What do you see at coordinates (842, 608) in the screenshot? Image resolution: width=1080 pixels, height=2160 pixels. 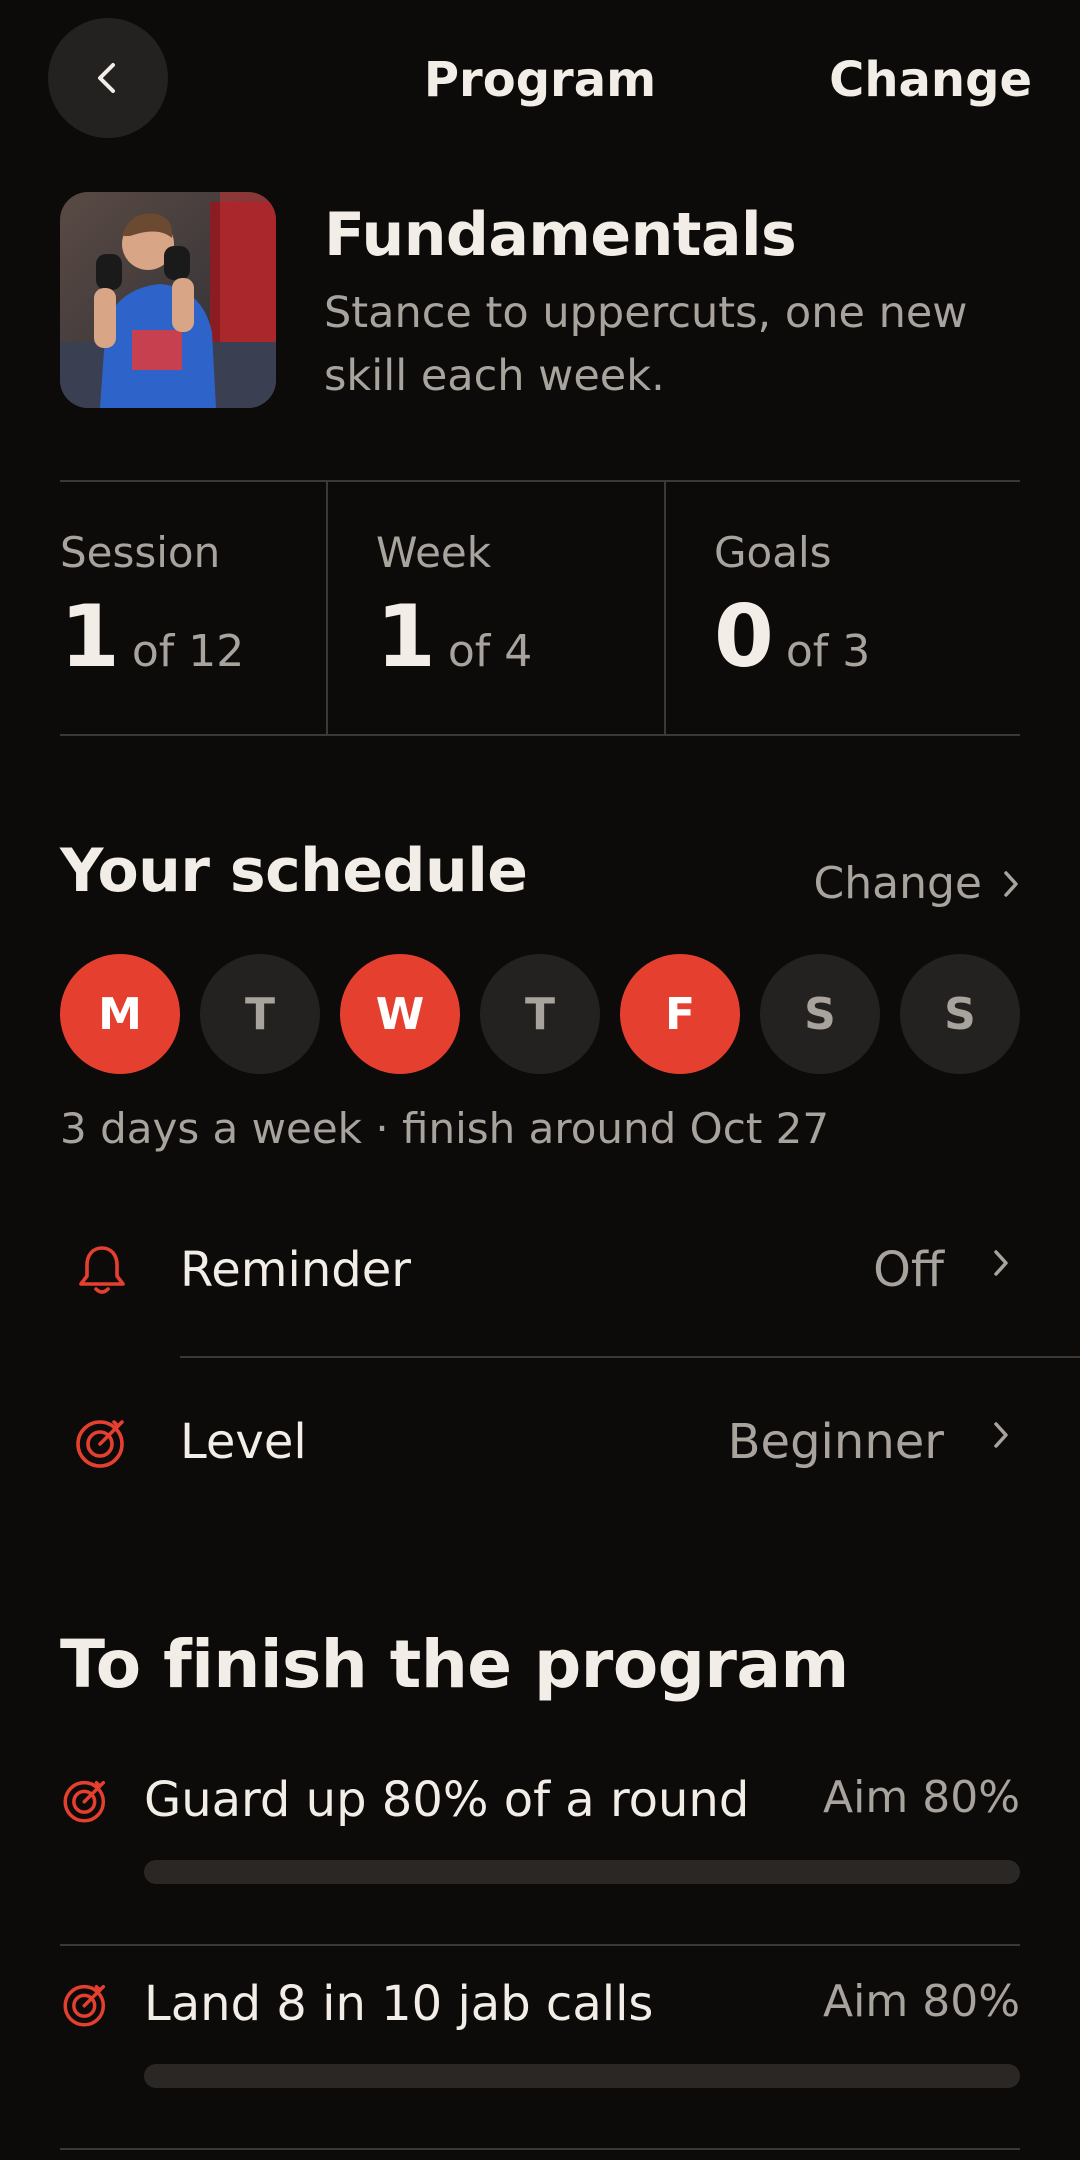 I see `stat-goals: Goals 0 of 3` at bounding box center [842, 608].